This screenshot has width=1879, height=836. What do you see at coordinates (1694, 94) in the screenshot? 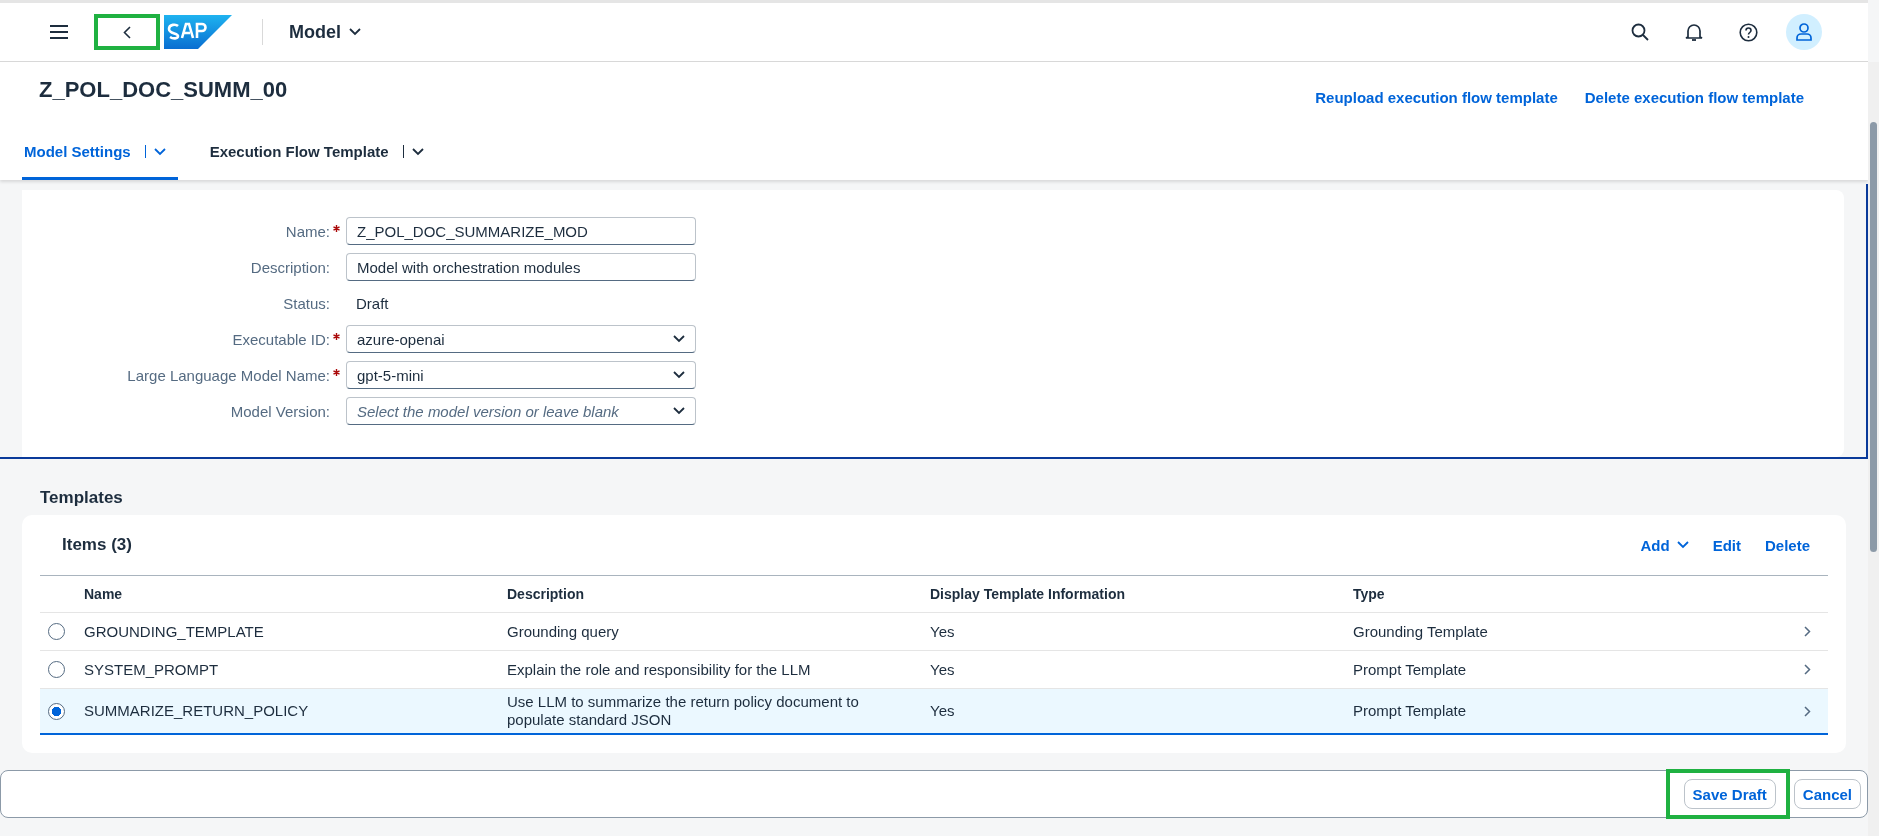
I see `header-link: Delete execution flow template` at bounding box center [1694, 94].